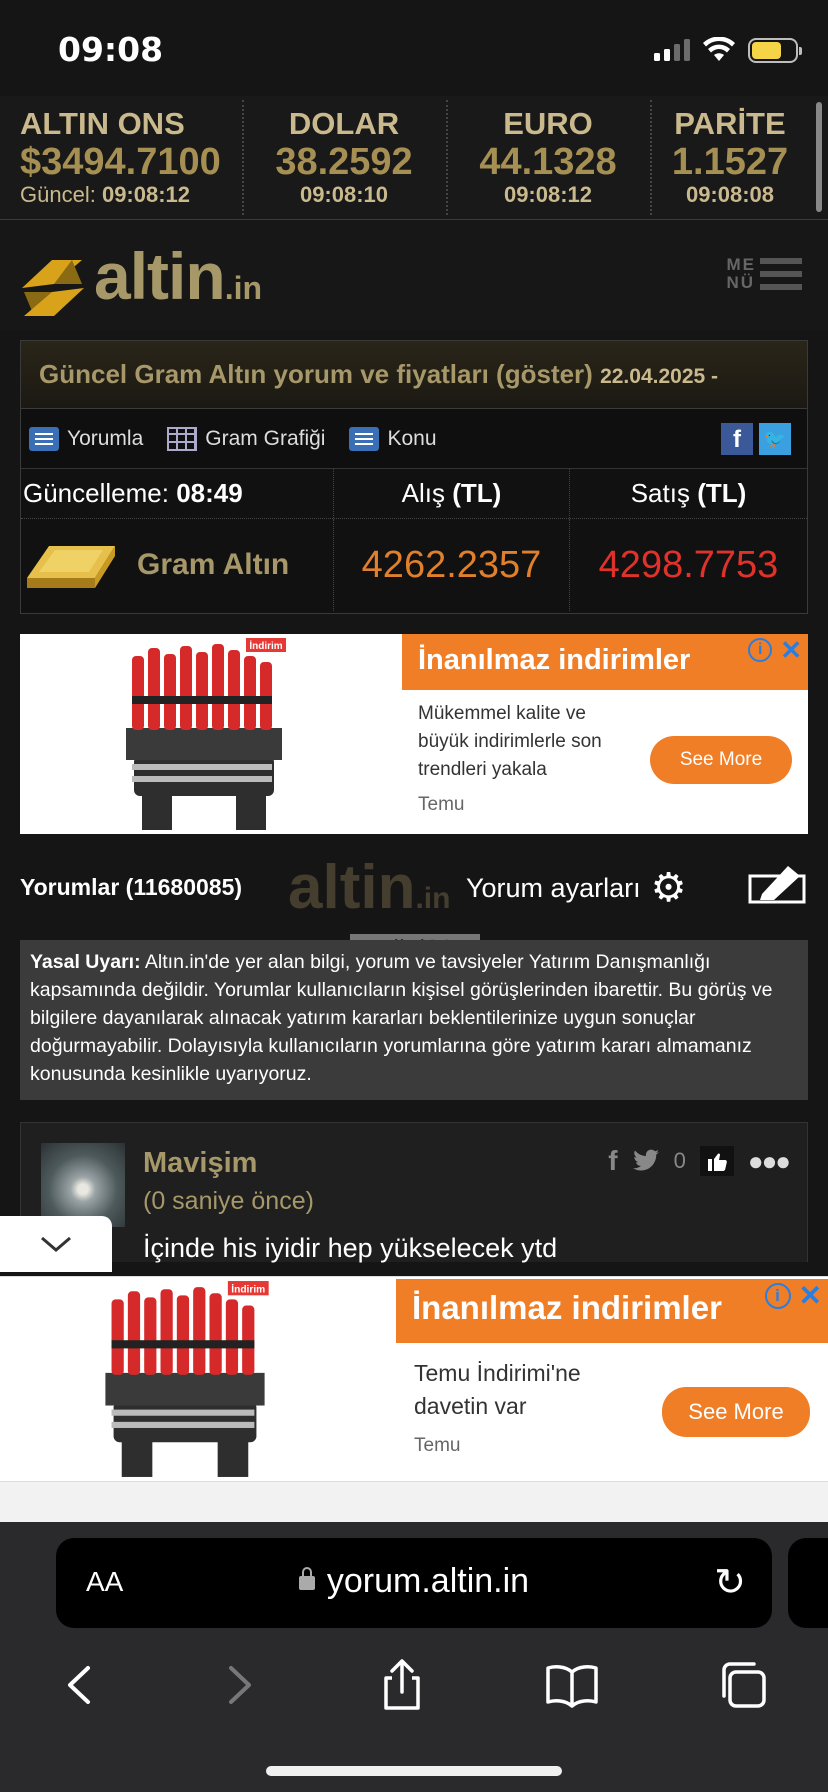  Describe the element at coordinates (548, 194) in the screenshot. I see `ticker-time: 09:08:12` at that location.